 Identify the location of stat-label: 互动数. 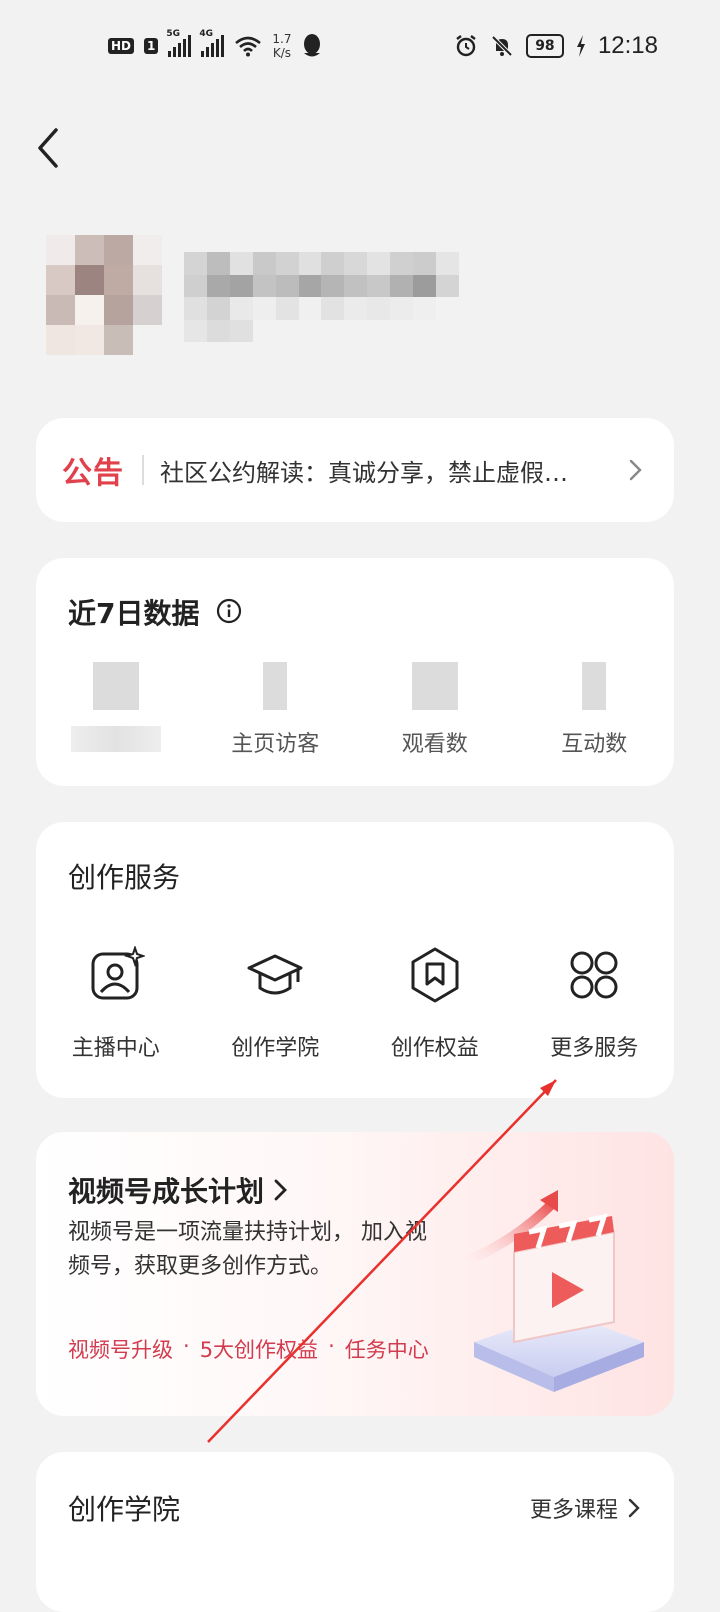
(594, 744).